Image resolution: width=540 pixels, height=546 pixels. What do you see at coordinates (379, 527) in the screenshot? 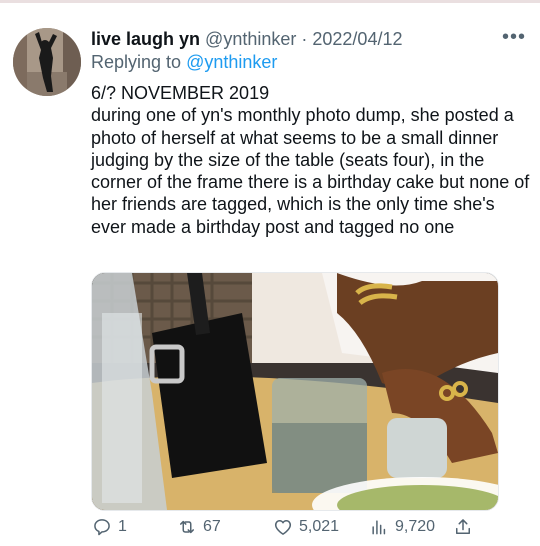
I see `bar-chart-icon` at bounding box center [379, 527].